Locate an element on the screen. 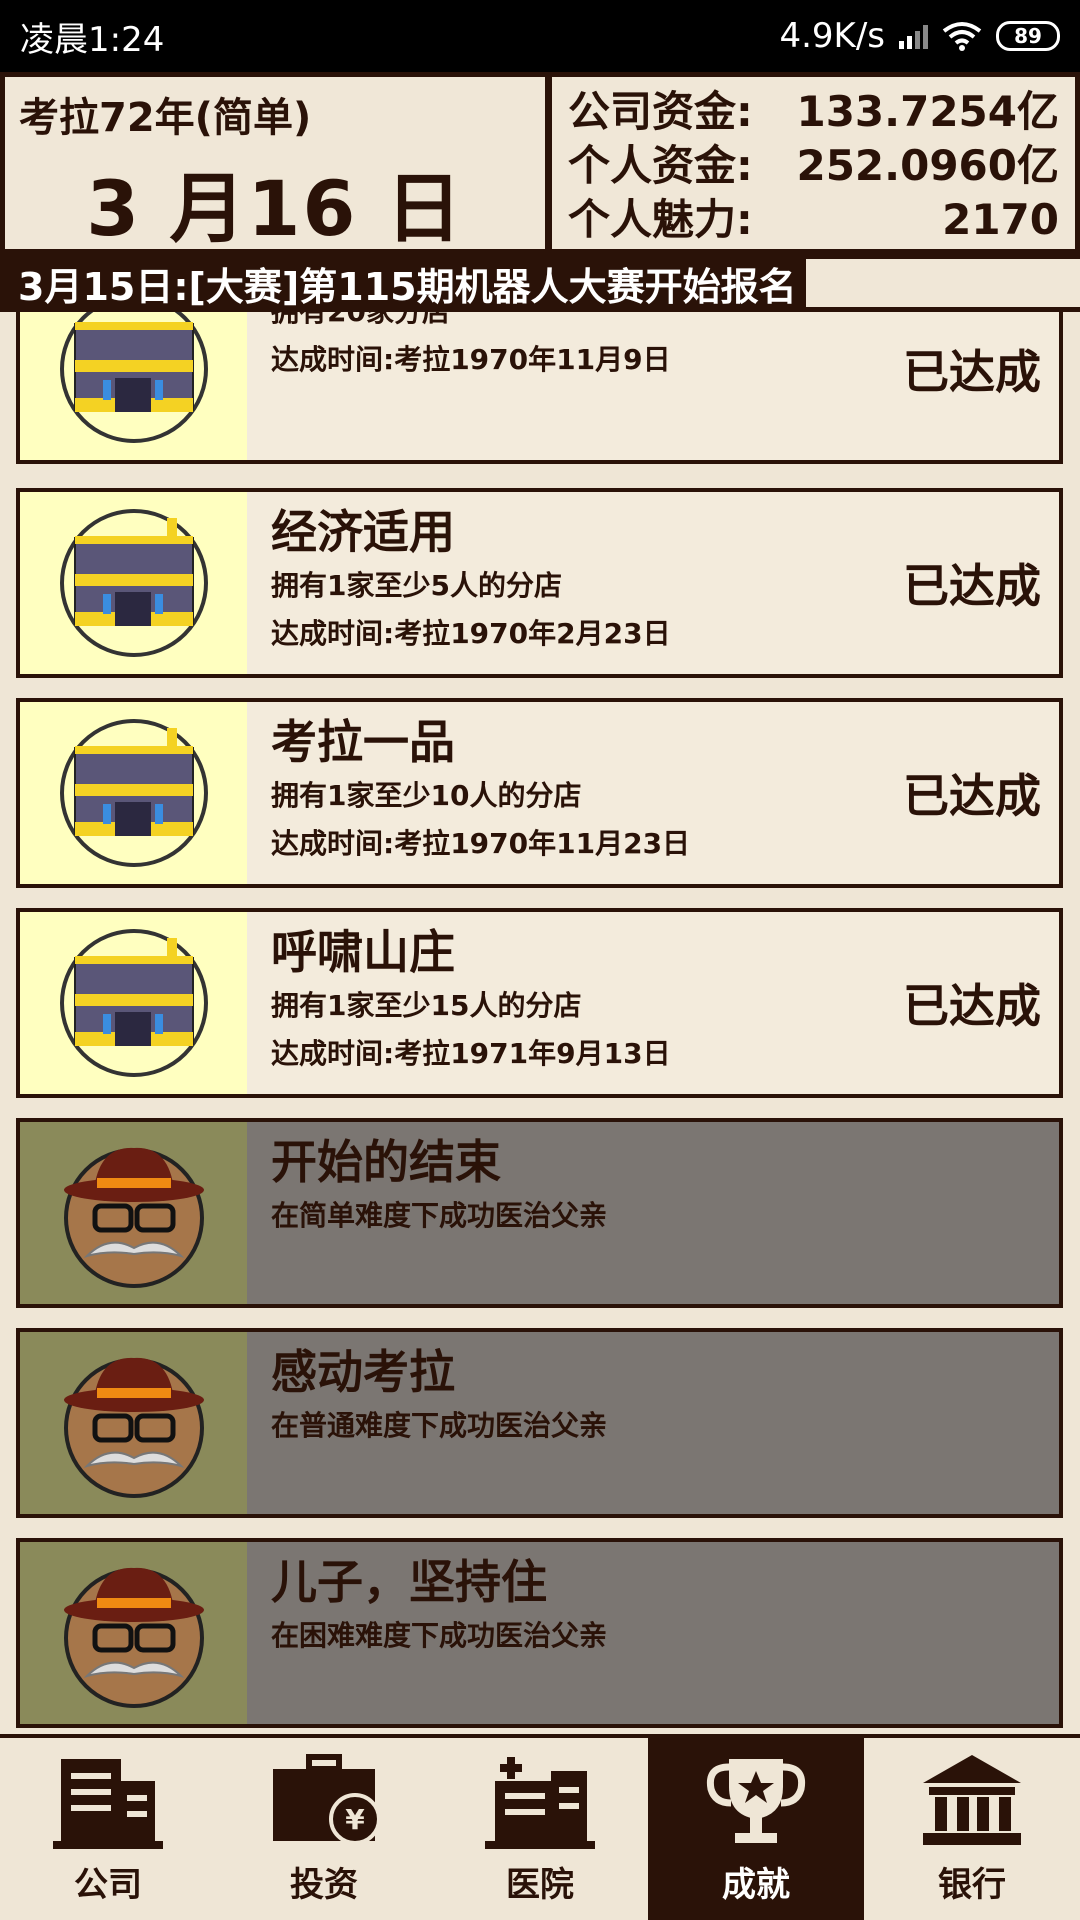 Image resolution: width=1080 pixels, height=1920 pixels. achievement-title: 感动考拉 is located at coordinates (363, 1372).